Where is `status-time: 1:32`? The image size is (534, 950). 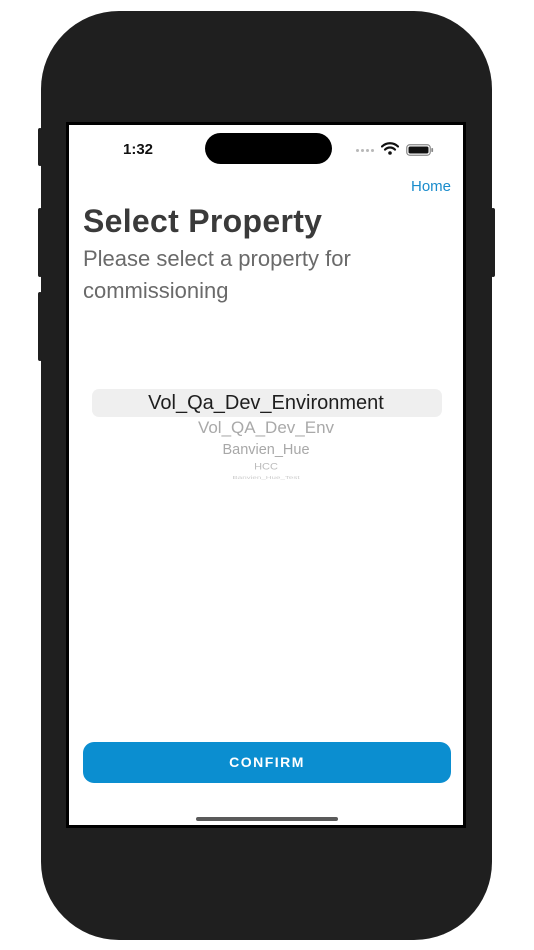
status-time: 1:32 is located at coordinates (138, 149).